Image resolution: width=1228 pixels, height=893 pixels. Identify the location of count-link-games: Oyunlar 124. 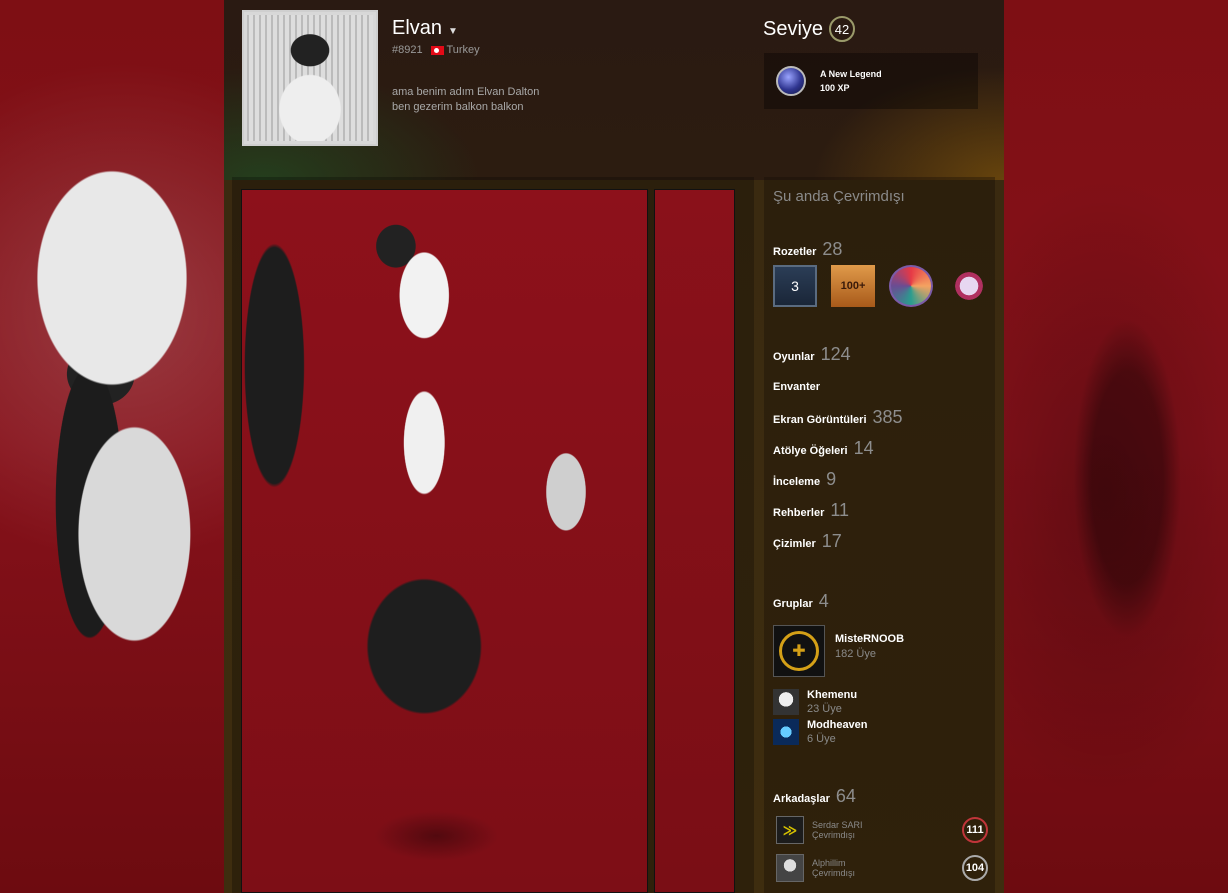
(812, 354).